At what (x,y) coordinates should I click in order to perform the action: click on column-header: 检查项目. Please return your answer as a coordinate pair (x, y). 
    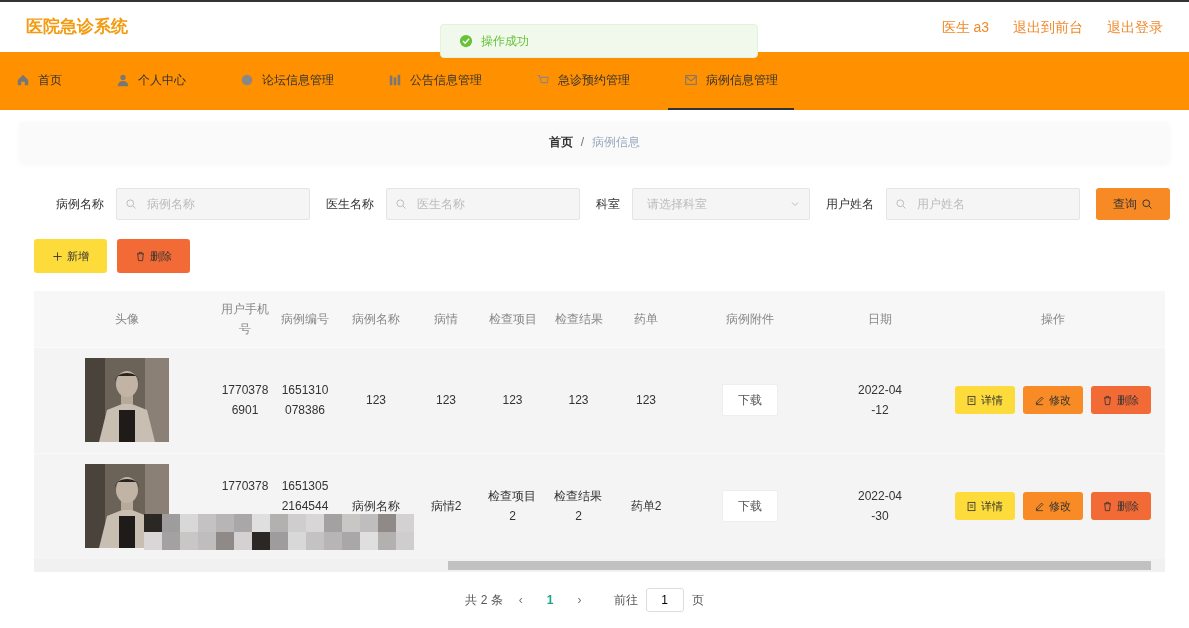
    Looking at the image, I should click on (512, 318).